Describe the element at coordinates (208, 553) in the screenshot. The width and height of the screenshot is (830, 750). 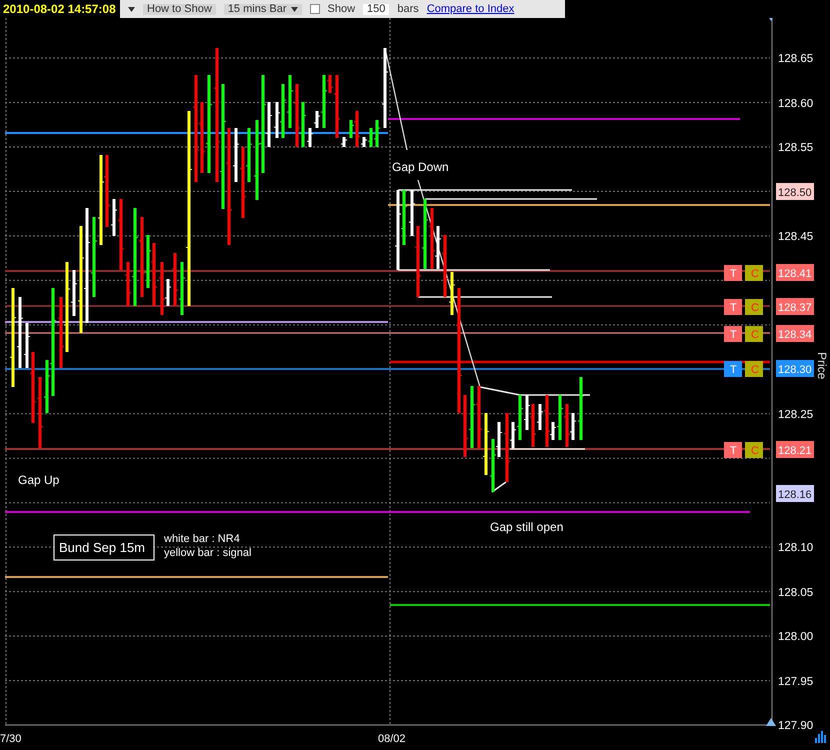
I see `legend-text: yellow bar : signal` at that location.